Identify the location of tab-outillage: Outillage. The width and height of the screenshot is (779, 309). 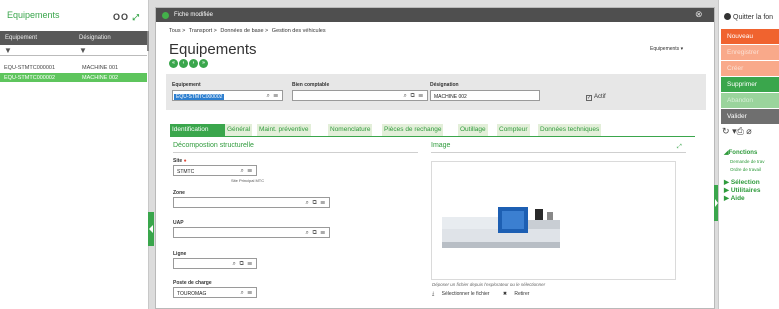
(473, 130).